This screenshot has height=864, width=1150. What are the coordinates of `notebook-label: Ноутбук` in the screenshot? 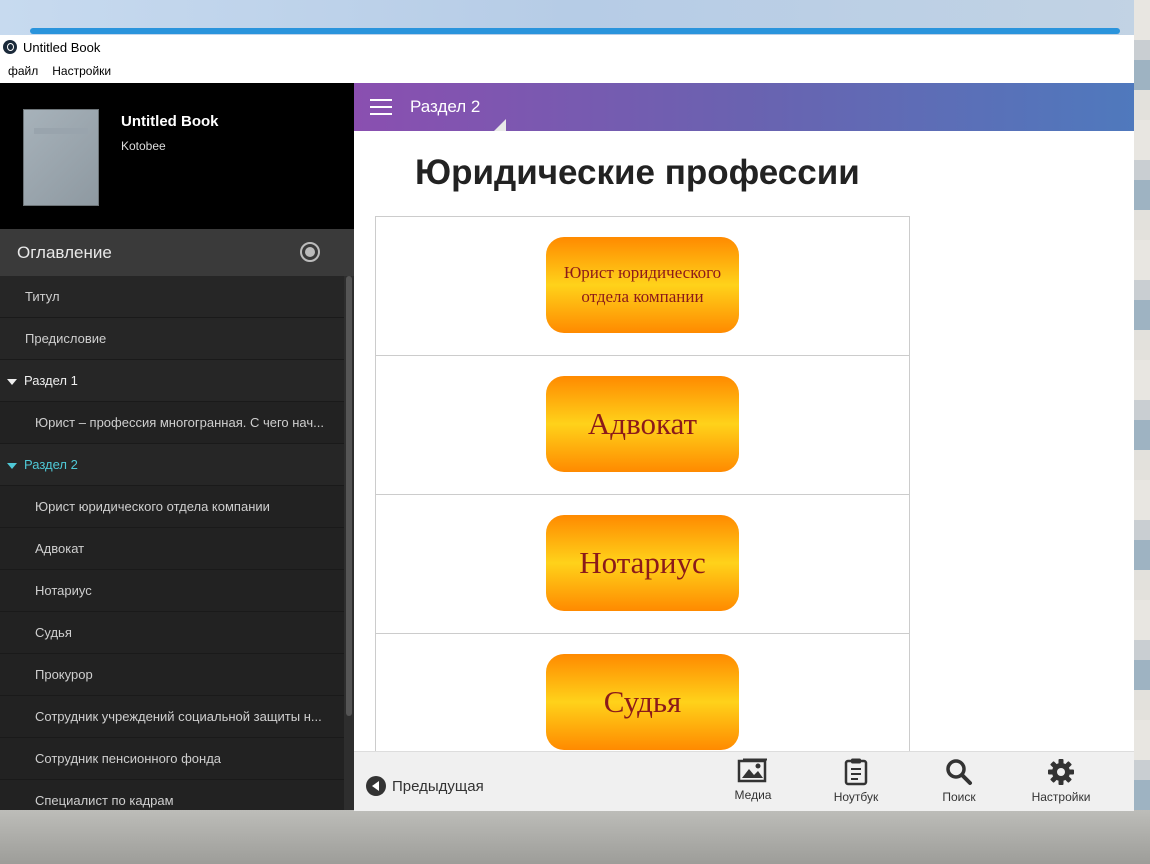 It's located at (856, 797).